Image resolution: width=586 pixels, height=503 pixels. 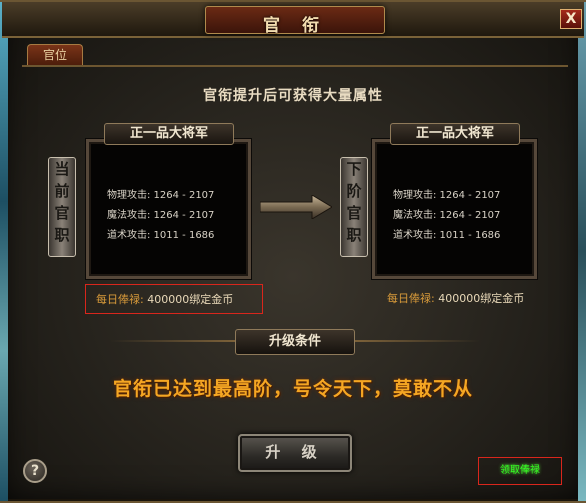 I want to click on side-char: 下, so click(x=354, y=169).